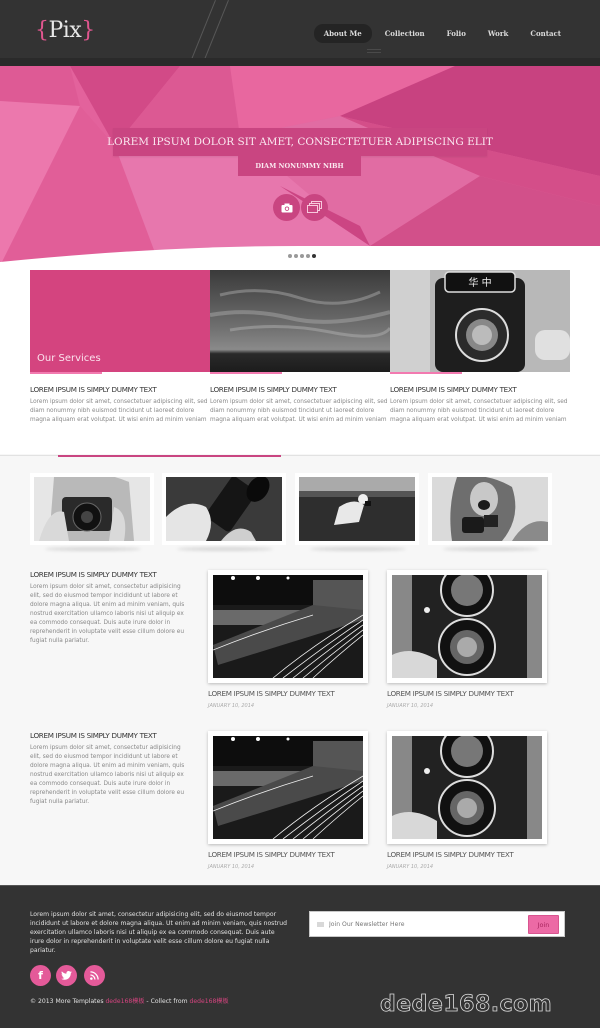 Image resolution: width=600 pixels, height=1028 pixels. Describe the element at coordinates (200, 33) in the screenshot. I see `decorative-line` at that location.